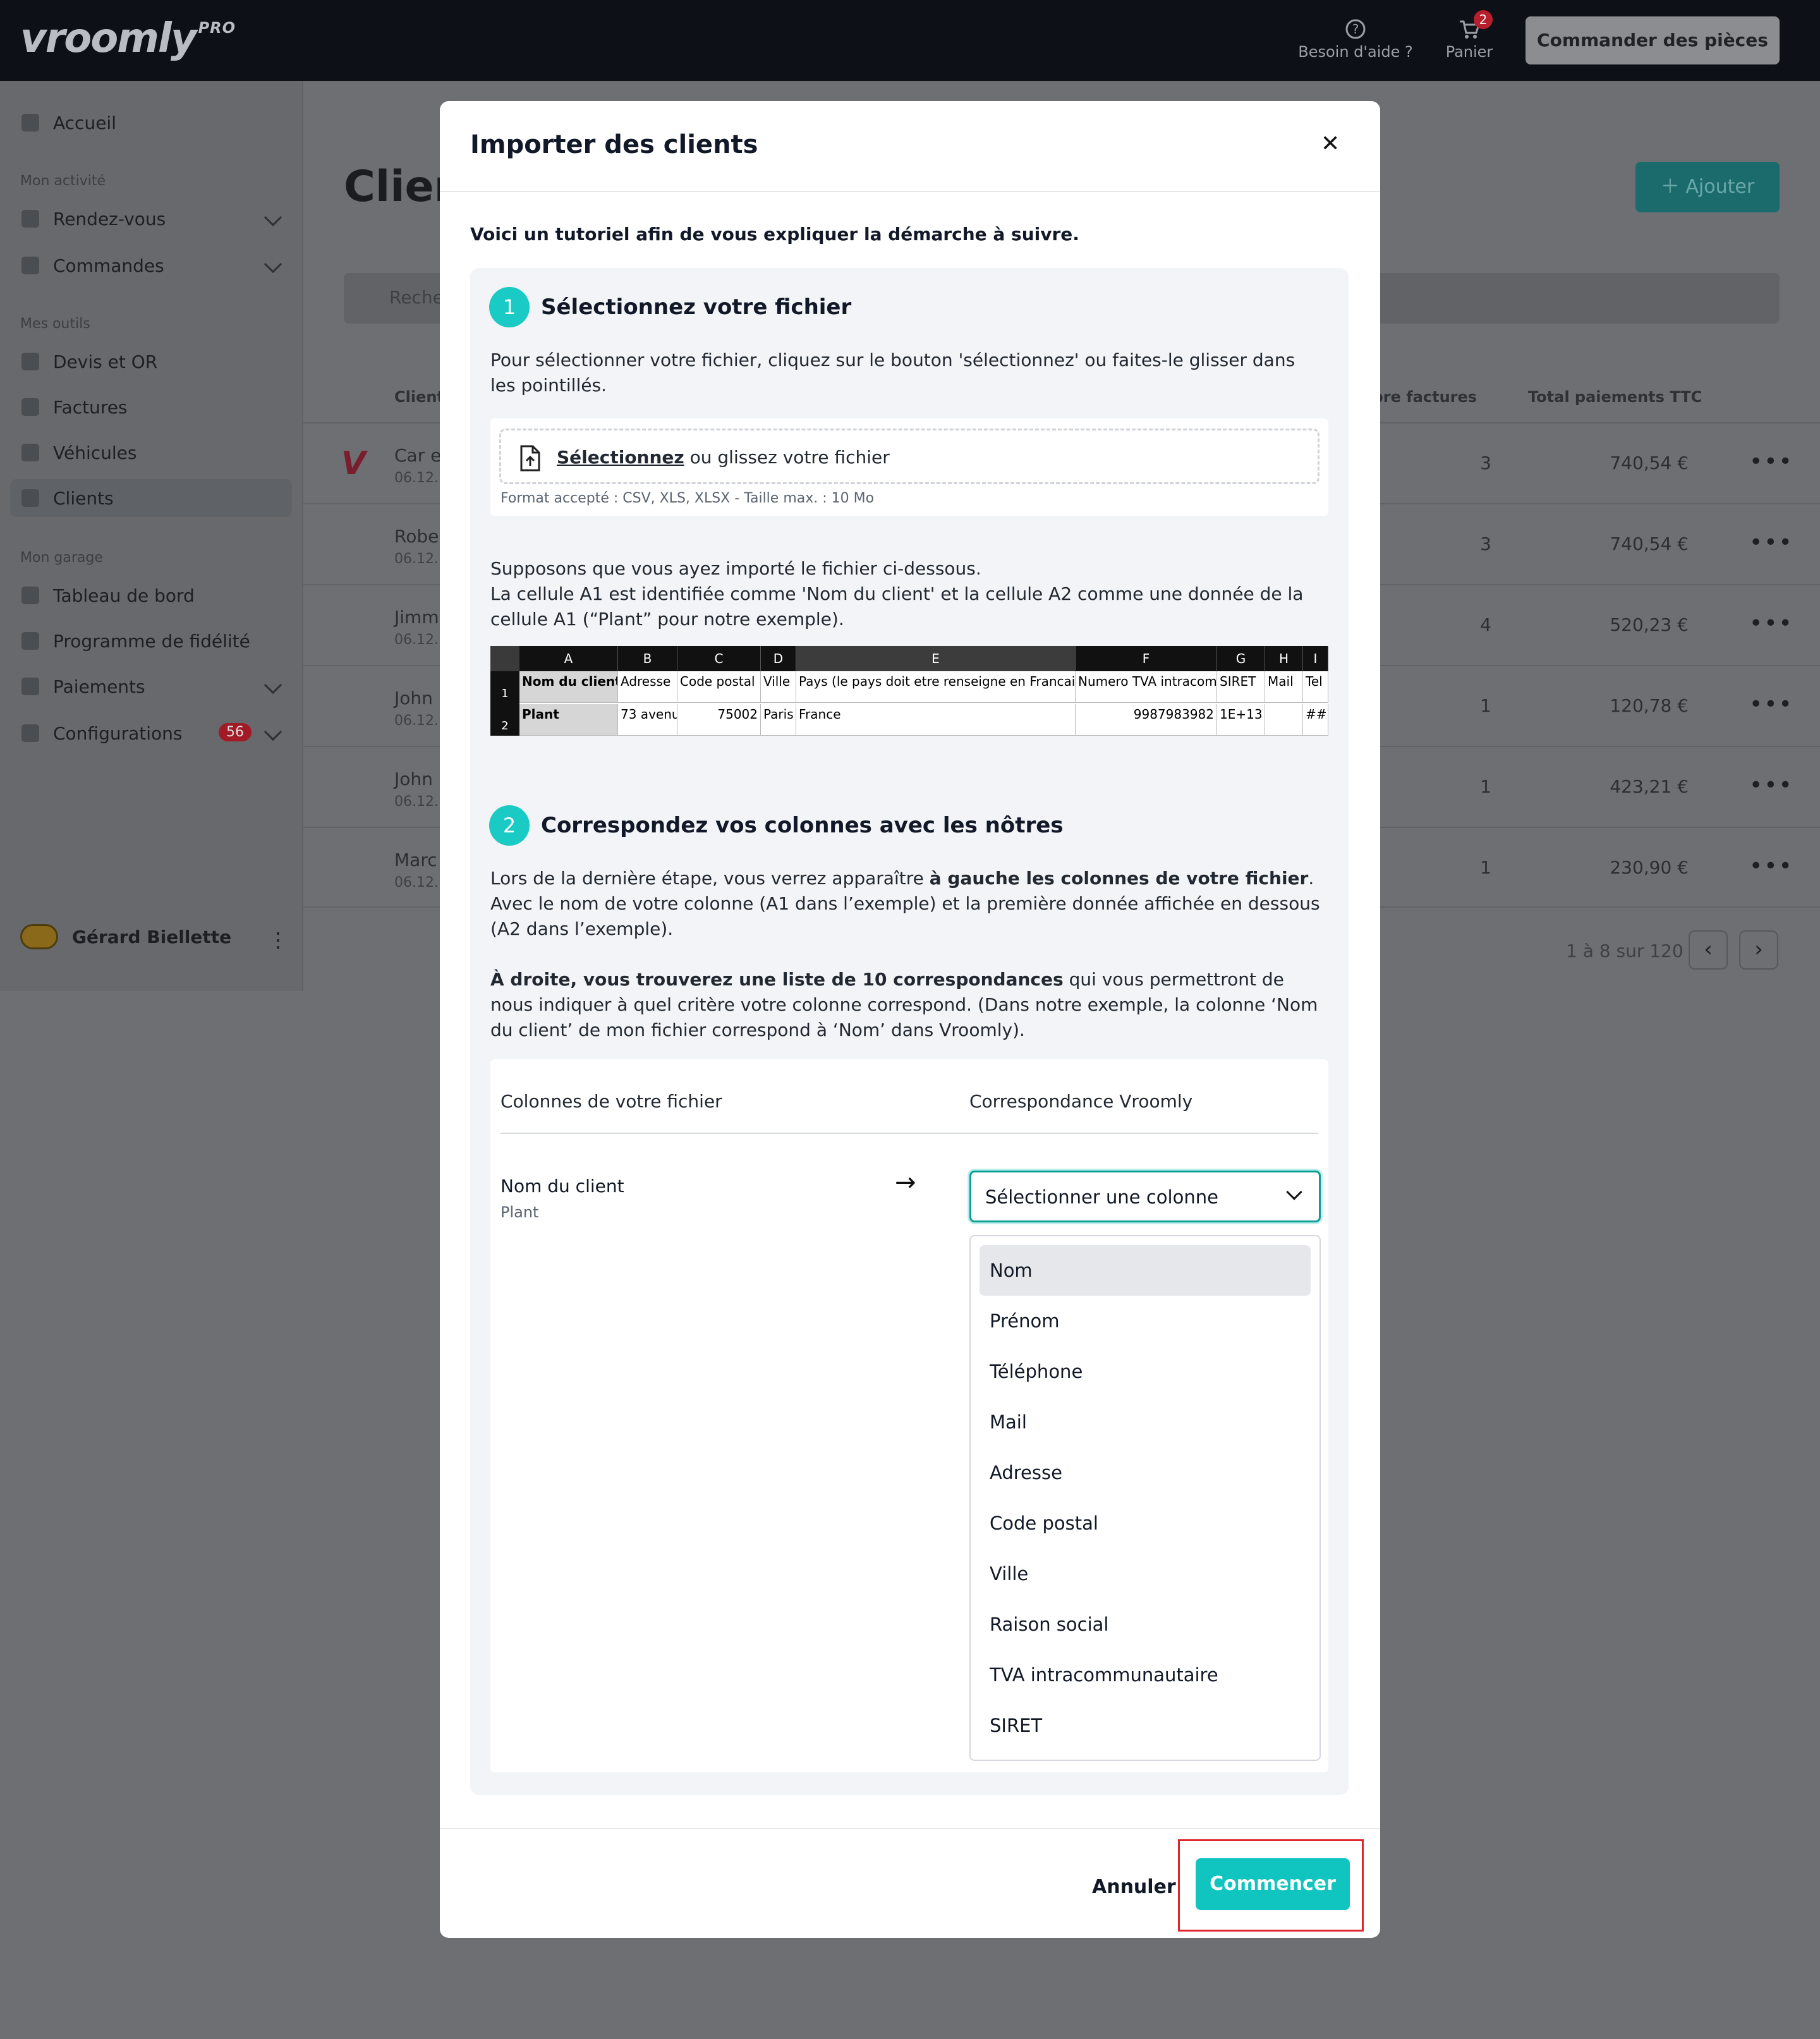  Describe the element at coordinates (1241, 658) in the screenshot. I see `sheet-col-header: G` at that location.